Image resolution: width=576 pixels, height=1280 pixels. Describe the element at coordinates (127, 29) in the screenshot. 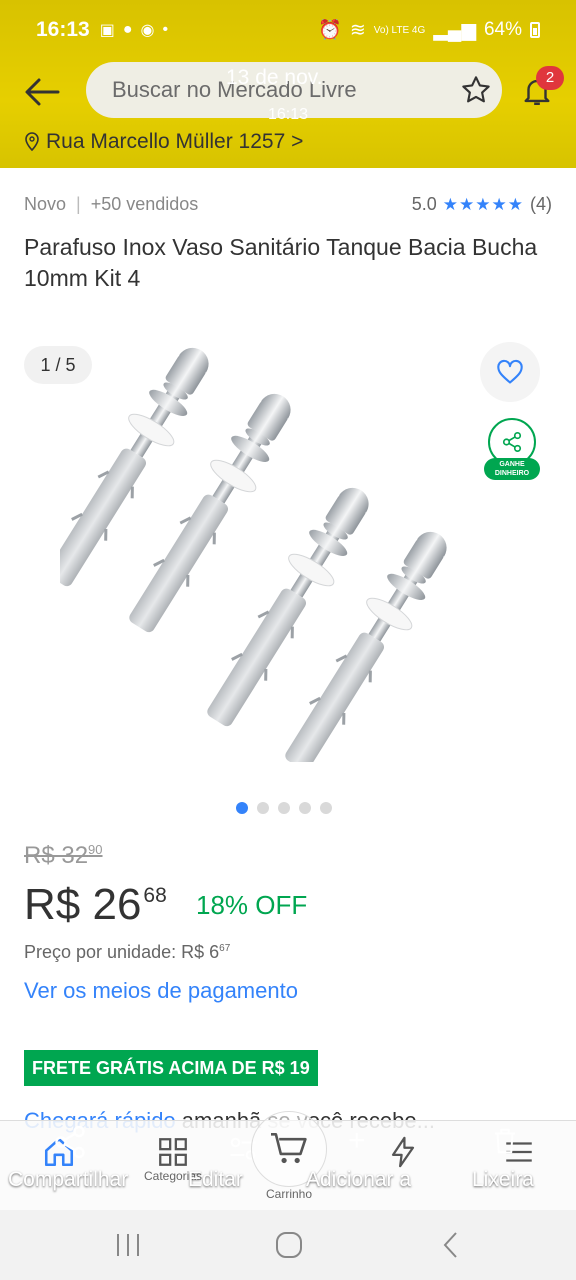

I see `chat-icon: ●` at that location.